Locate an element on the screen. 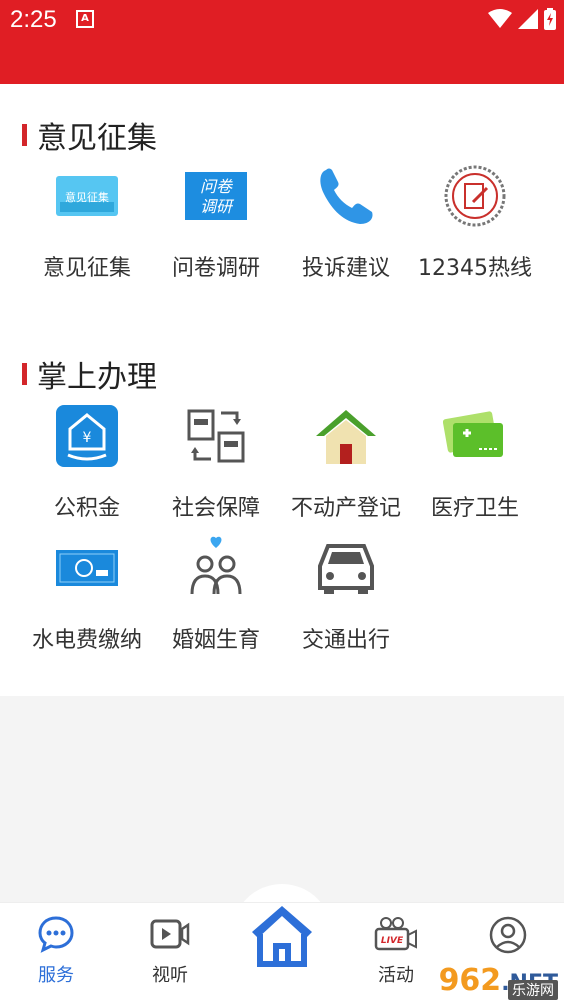 Image resolution: width=564 pixels, height=1005 pixels. service-label: 婚姻生育 is located at coordinates (215, 640).